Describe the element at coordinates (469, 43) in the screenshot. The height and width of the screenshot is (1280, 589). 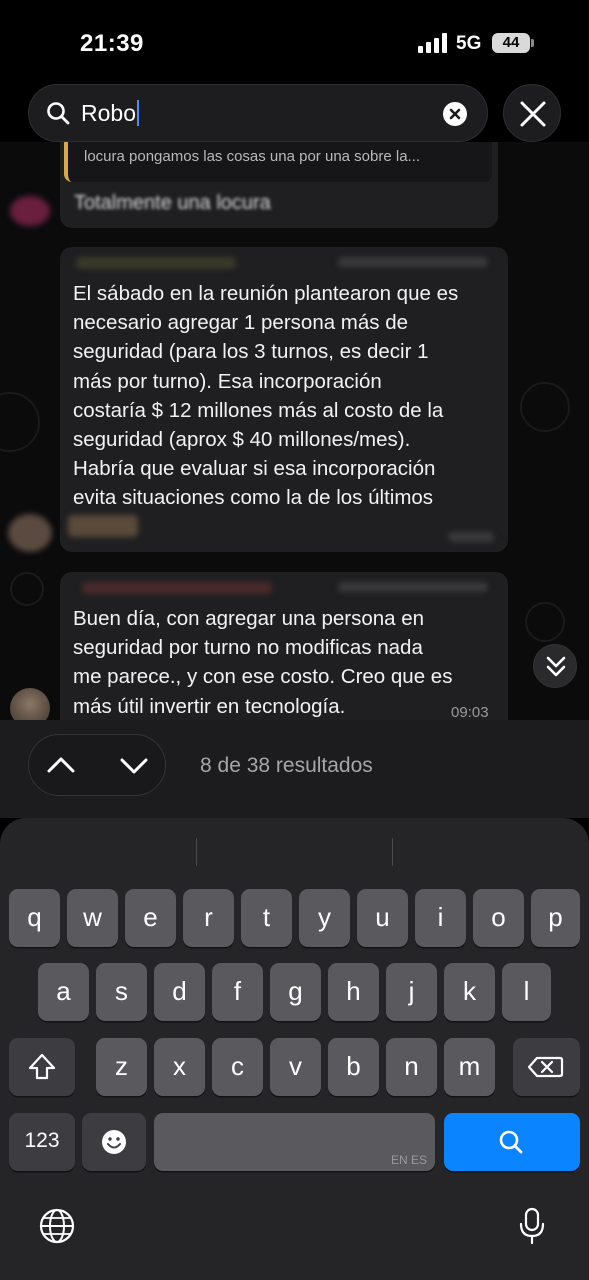
I see `network-type: 5G` at that location.